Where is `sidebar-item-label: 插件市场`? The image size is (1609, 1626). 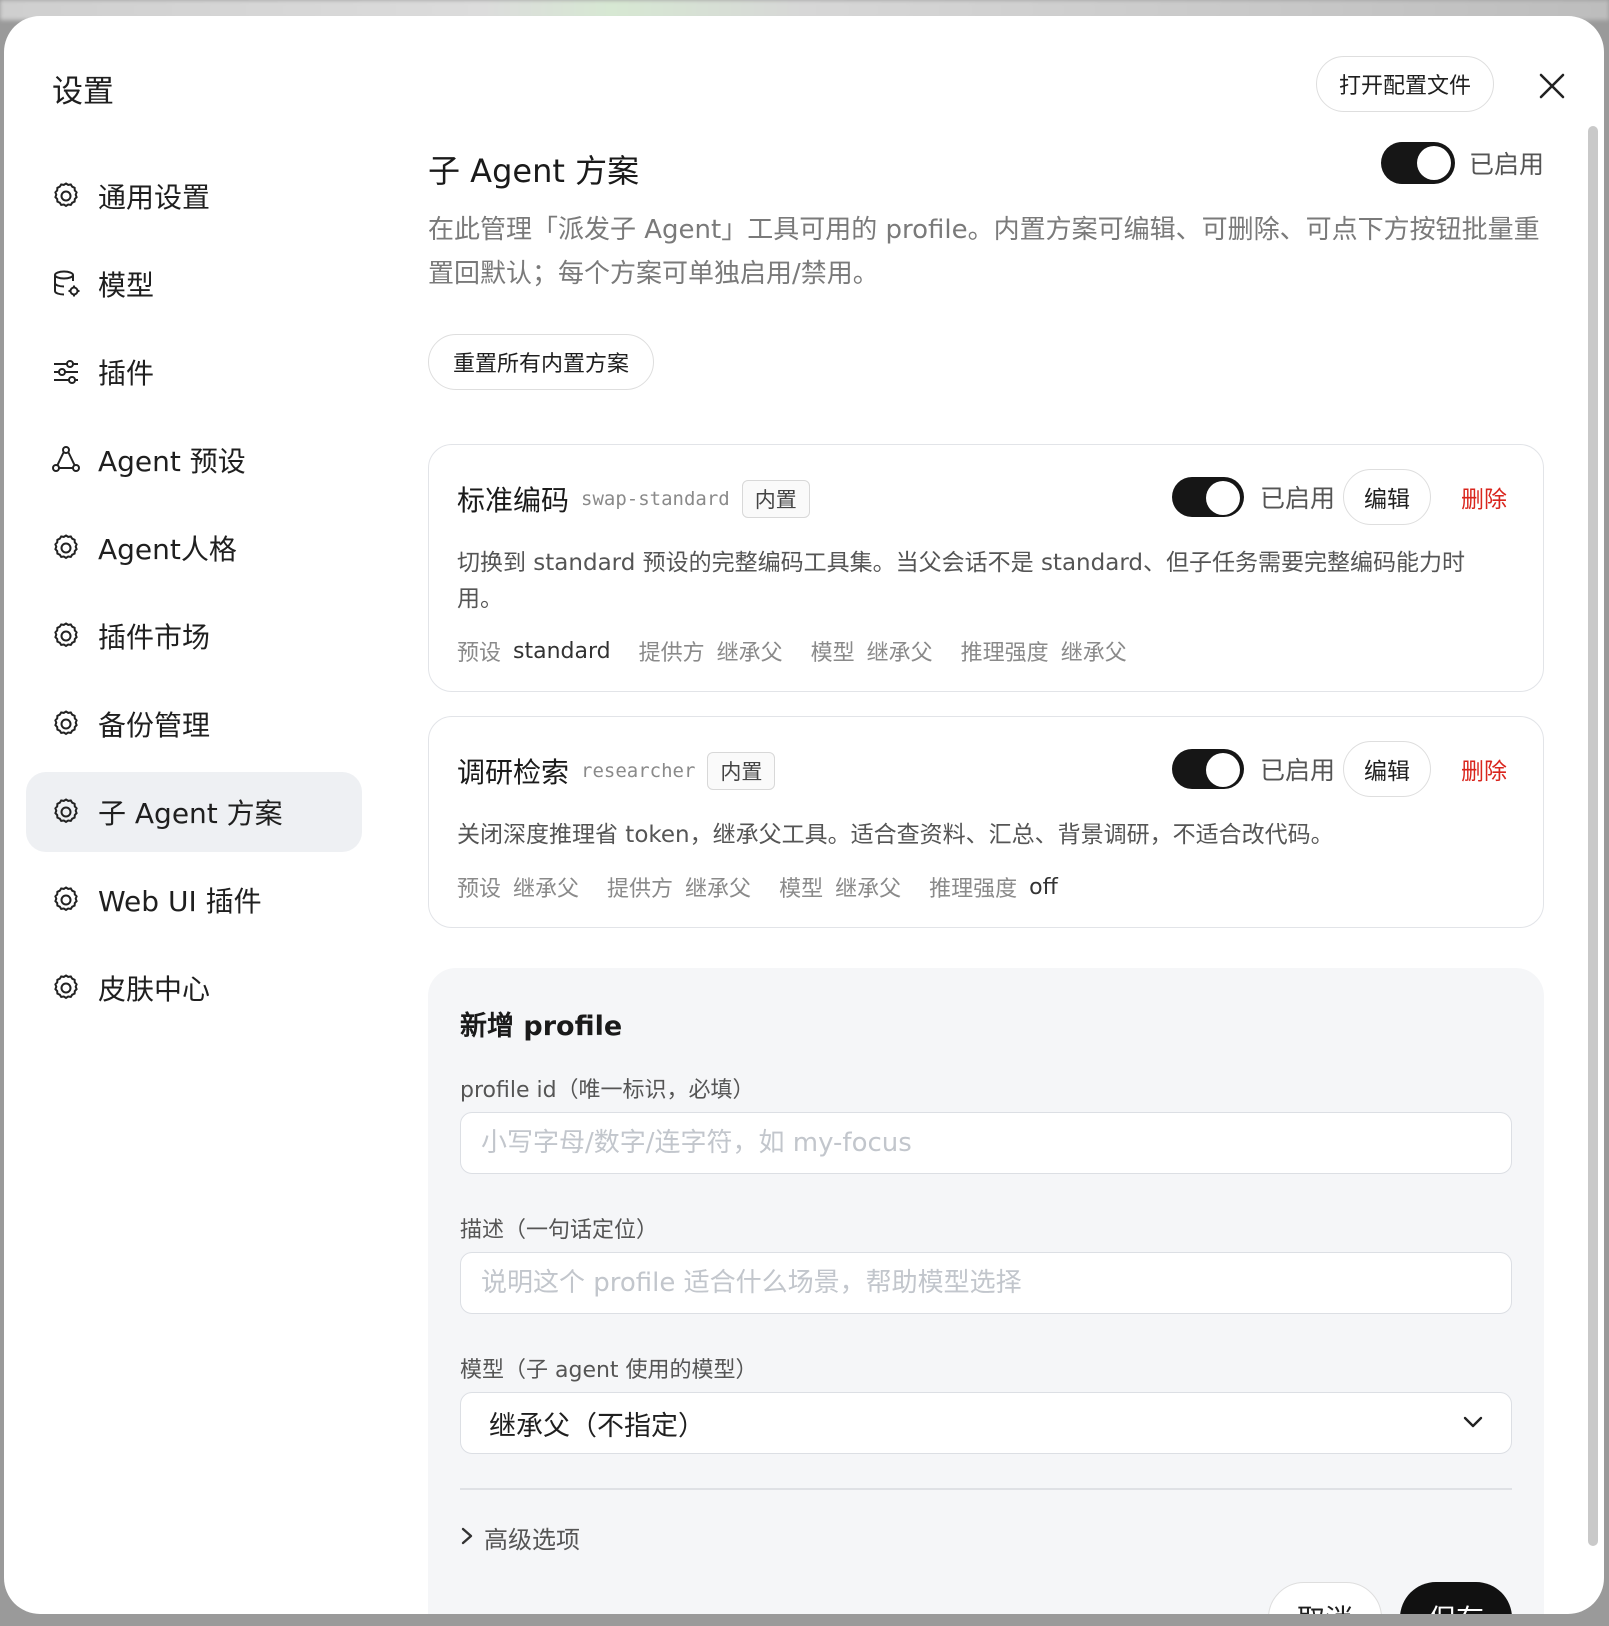 sidebar-item-label: 插件市场 is located at coordinates (154, 637).